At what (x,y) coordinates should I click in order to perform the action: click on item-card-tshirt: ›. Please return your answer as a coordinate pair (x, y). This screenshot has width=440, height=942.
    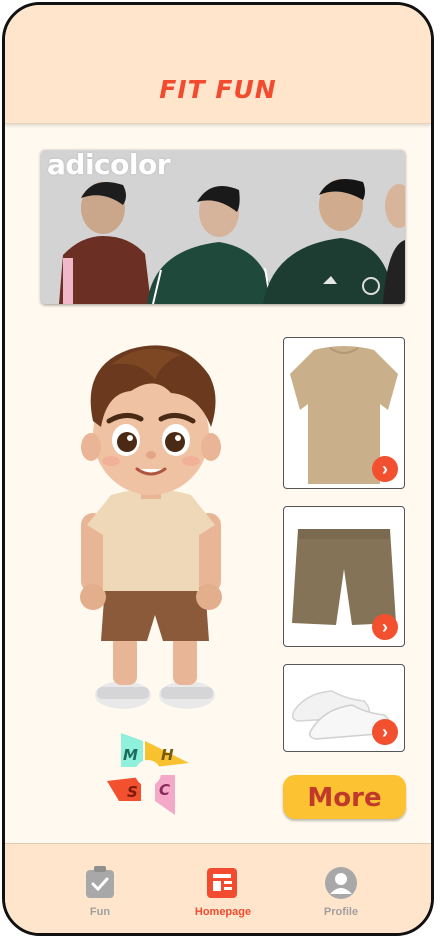
    Looking at the image, I should click on (344, 413).